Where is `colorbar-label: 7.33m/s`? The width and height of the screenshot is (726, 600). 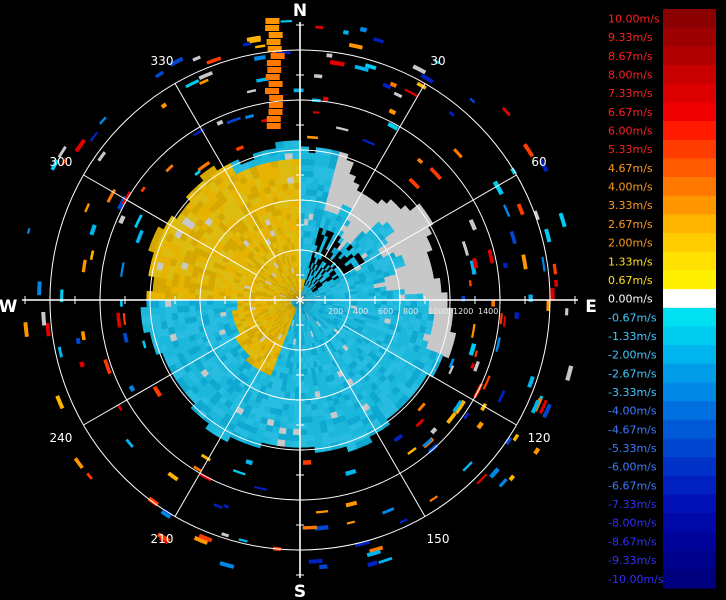
colorbar-label: 7.33m/s is located at coordinates (630, 93).